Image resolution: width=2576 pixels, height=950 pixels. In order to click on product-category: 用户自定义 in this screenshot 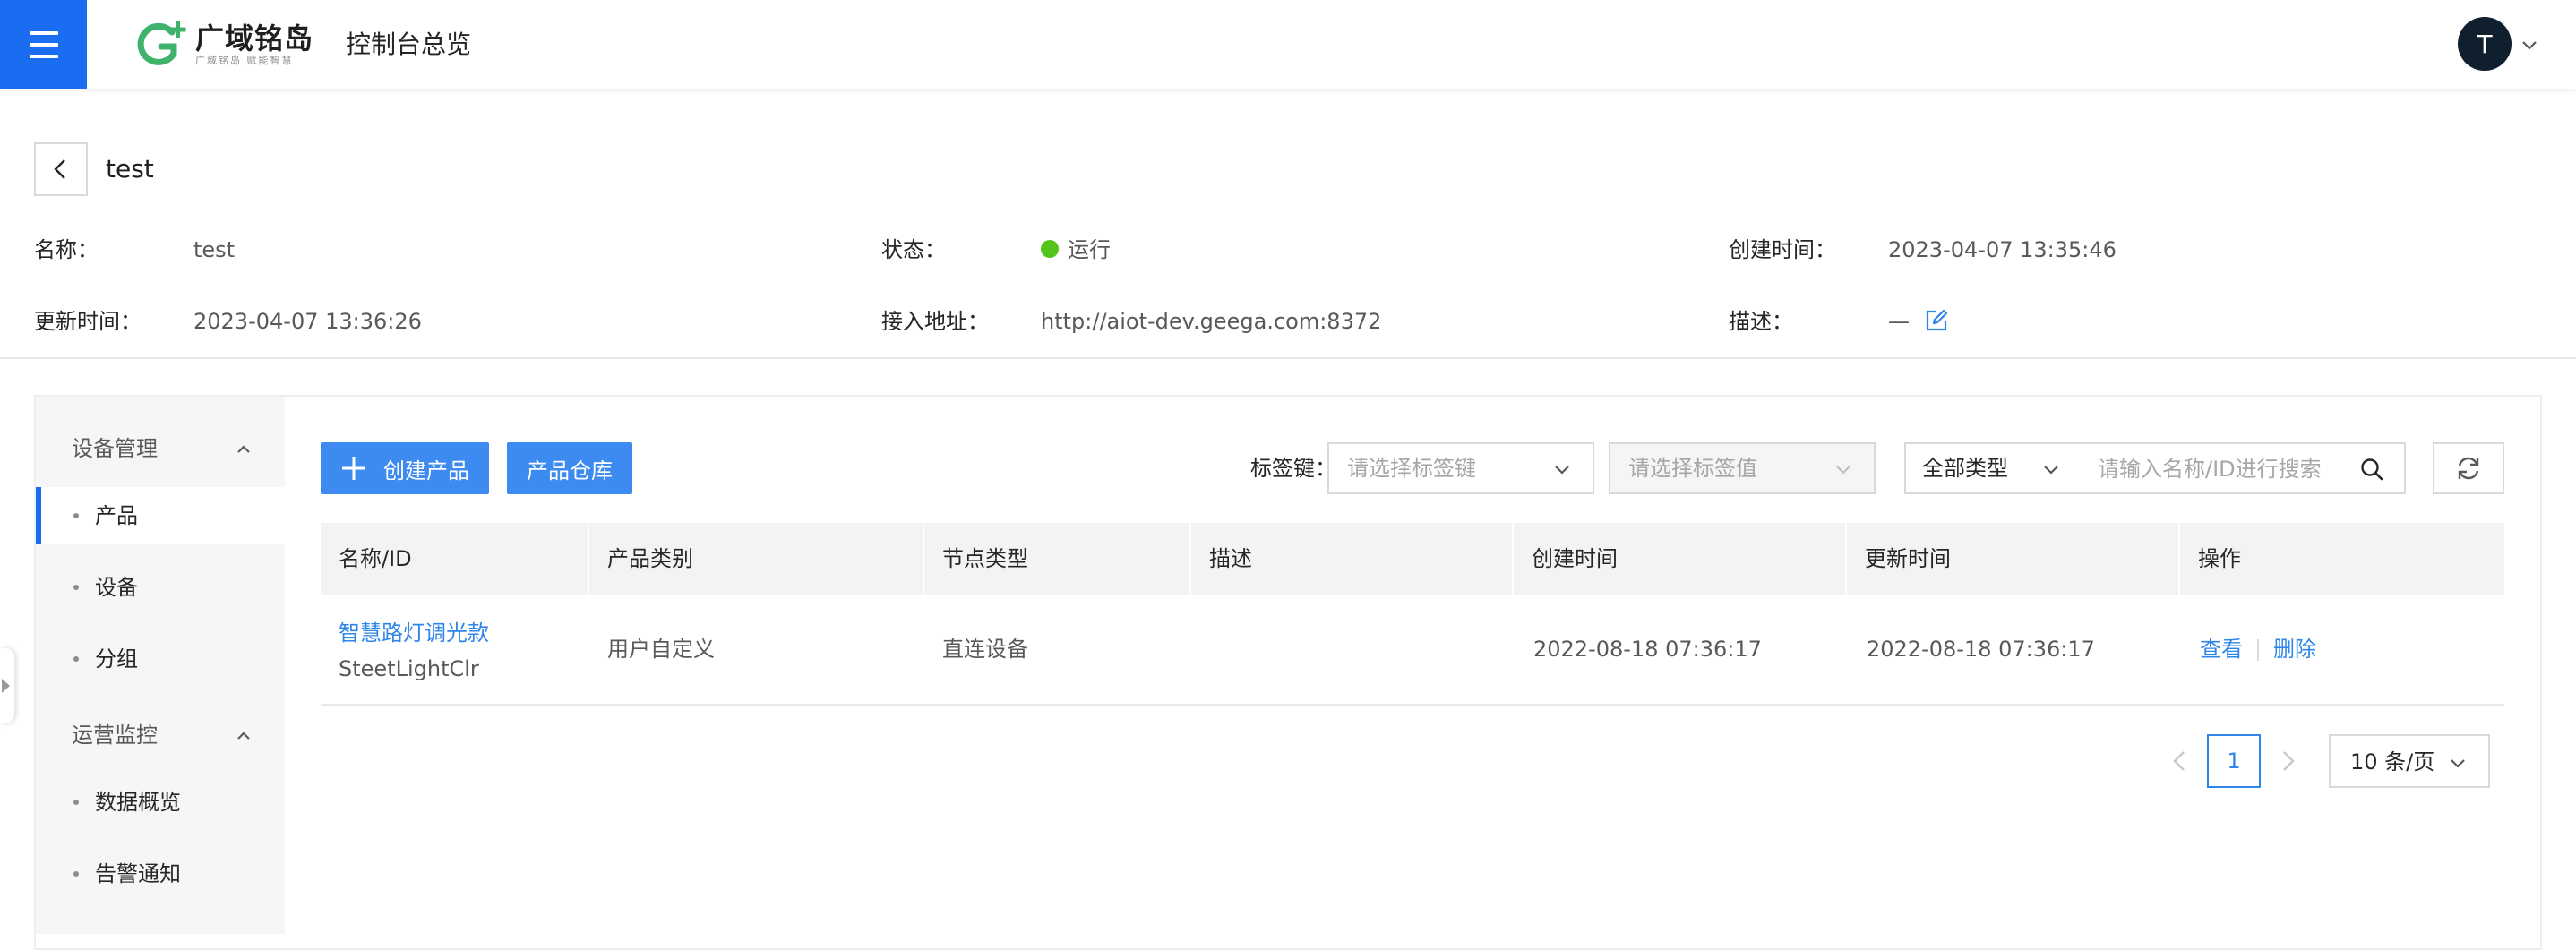, I will do `click(661, 649)`.